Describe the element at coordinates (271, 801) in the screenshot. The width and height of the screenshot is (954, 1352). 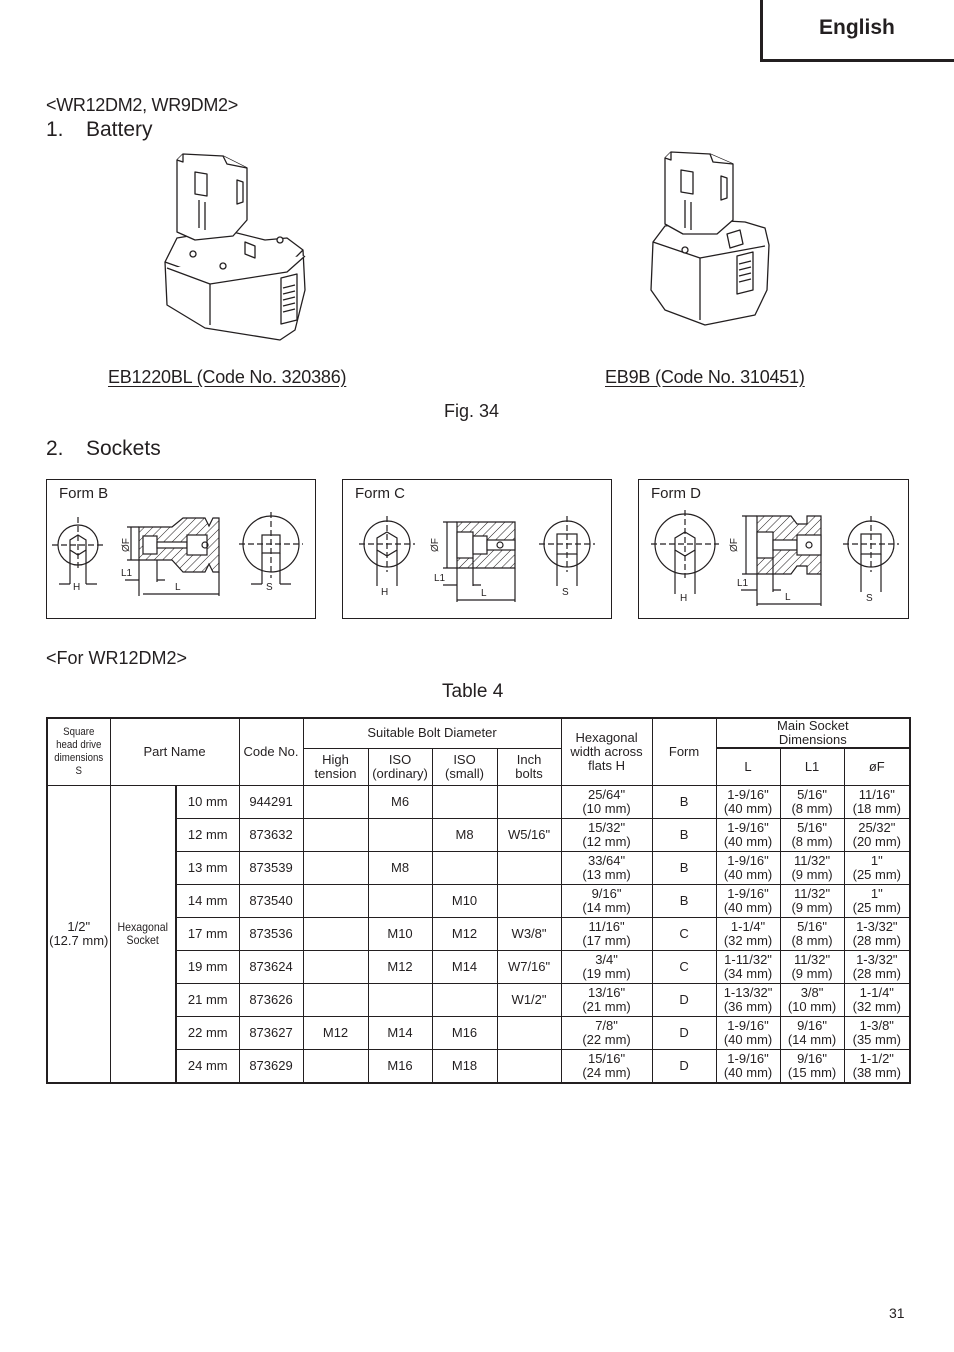
I see `code-no: 944291` at that location.